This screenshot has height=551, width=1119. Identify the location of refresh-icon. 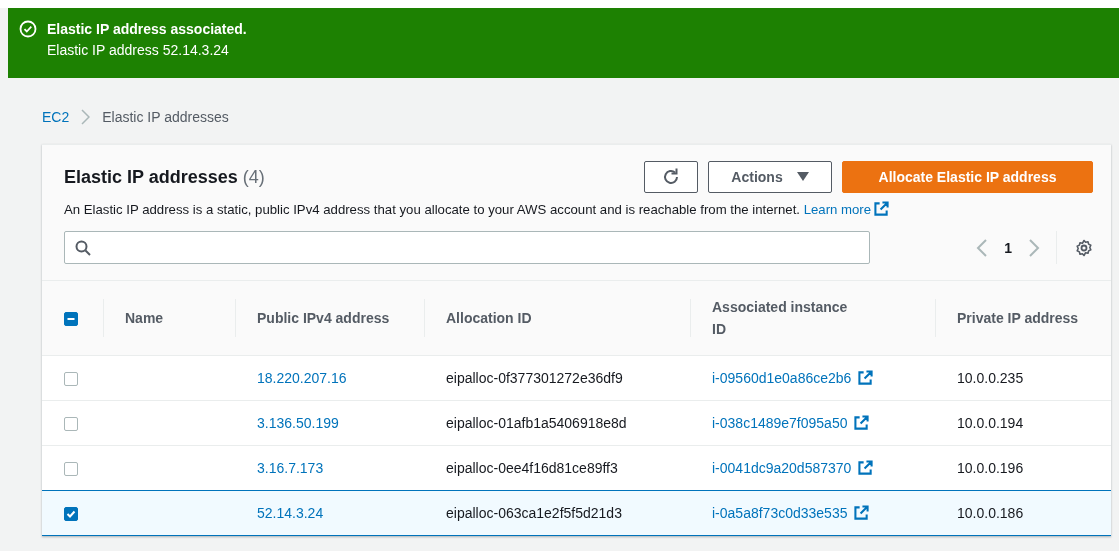
(671, 177).